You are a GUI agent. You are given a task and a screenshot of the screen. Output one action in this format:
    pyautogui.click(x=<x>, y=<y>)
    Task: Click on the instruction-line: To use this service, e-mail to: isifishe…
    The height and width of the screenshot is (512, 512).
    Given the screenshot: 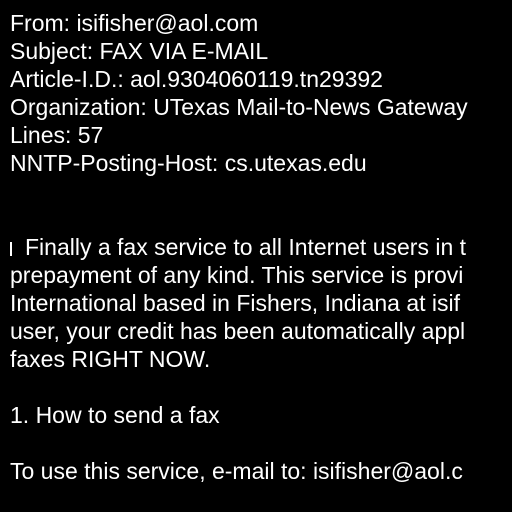 What is the action you would take?
    pyautogui.click(x=236, y=471)
    